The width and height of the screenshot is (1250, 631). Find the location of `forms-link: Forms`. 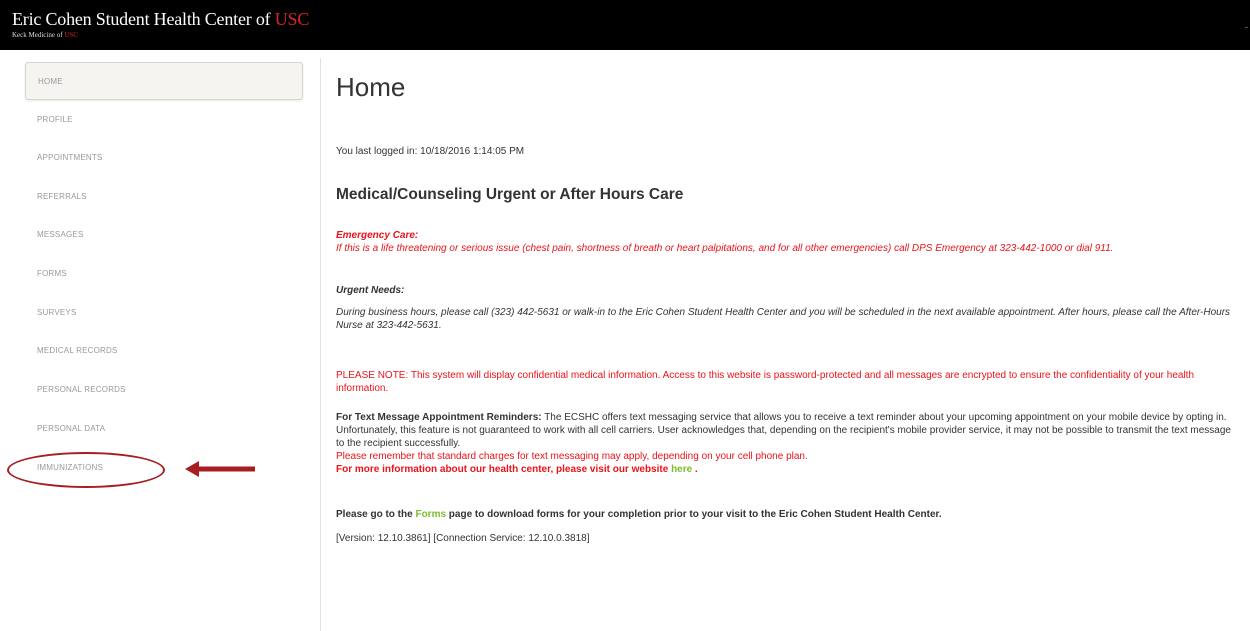

forms-link: Forms is located at coordinates (430, 514).